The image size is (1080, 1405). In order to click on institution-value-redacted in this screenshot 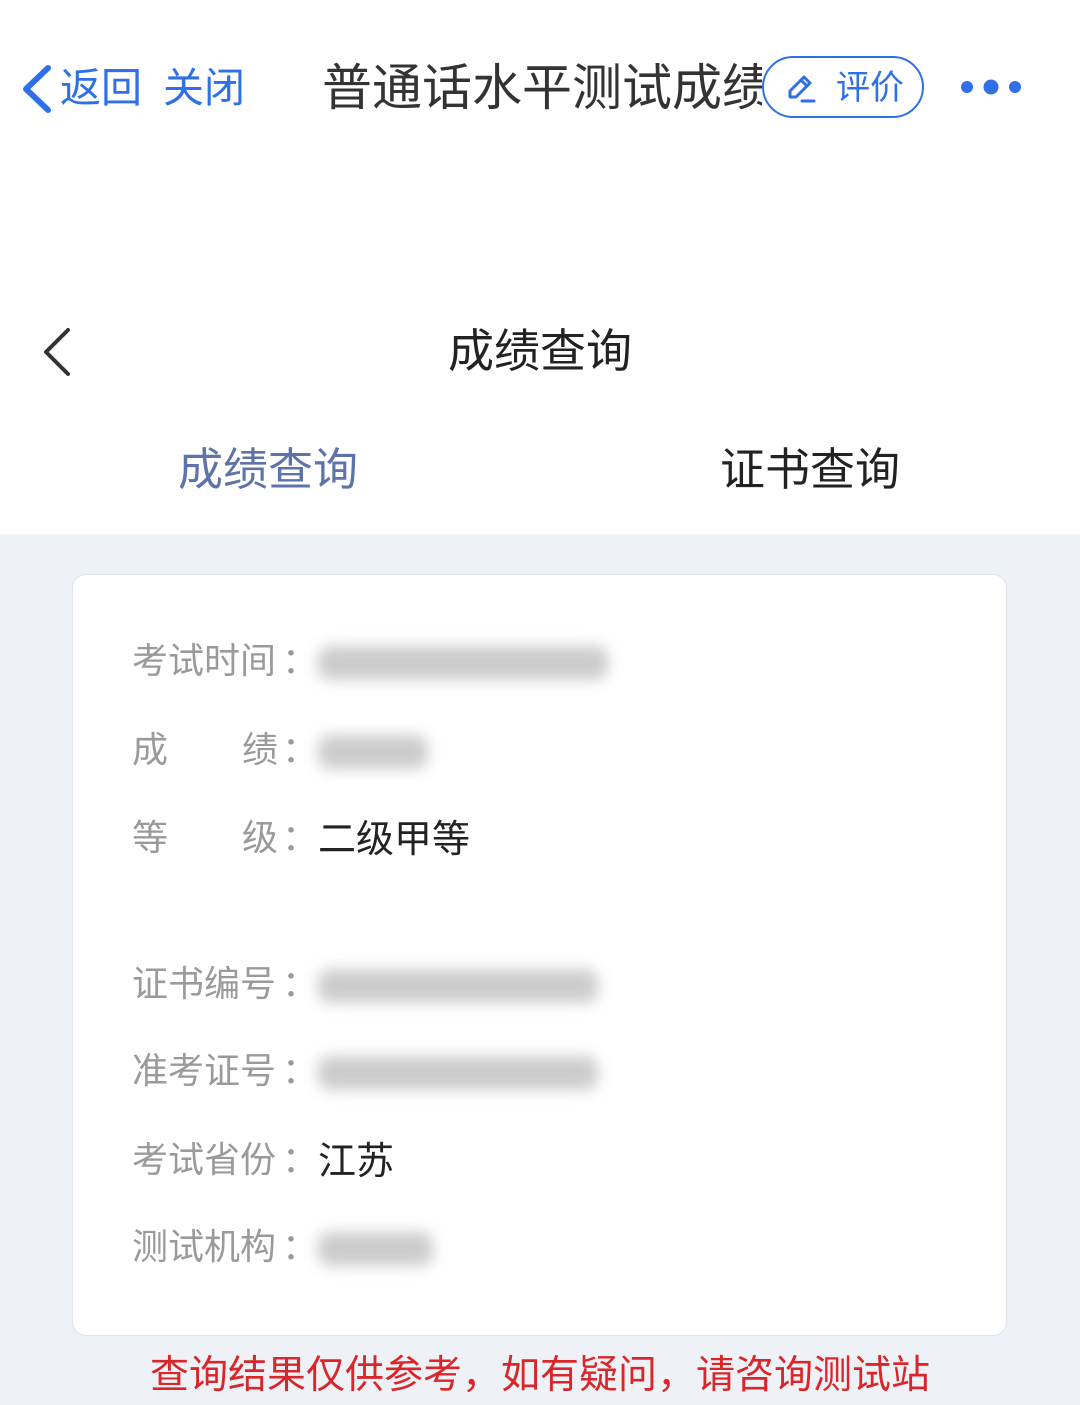, I will do `click(375, 1249)`.